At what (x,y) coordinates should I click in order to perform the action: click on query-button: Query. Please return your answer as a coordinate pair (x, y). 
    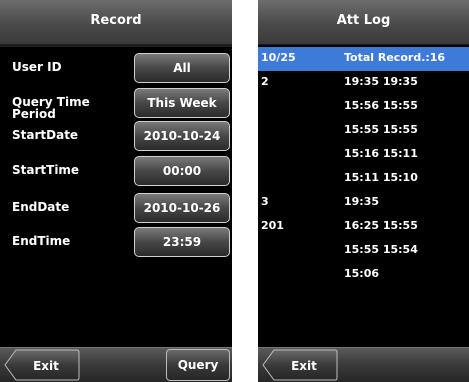
    Looking at the image, I should click on (198, 365).